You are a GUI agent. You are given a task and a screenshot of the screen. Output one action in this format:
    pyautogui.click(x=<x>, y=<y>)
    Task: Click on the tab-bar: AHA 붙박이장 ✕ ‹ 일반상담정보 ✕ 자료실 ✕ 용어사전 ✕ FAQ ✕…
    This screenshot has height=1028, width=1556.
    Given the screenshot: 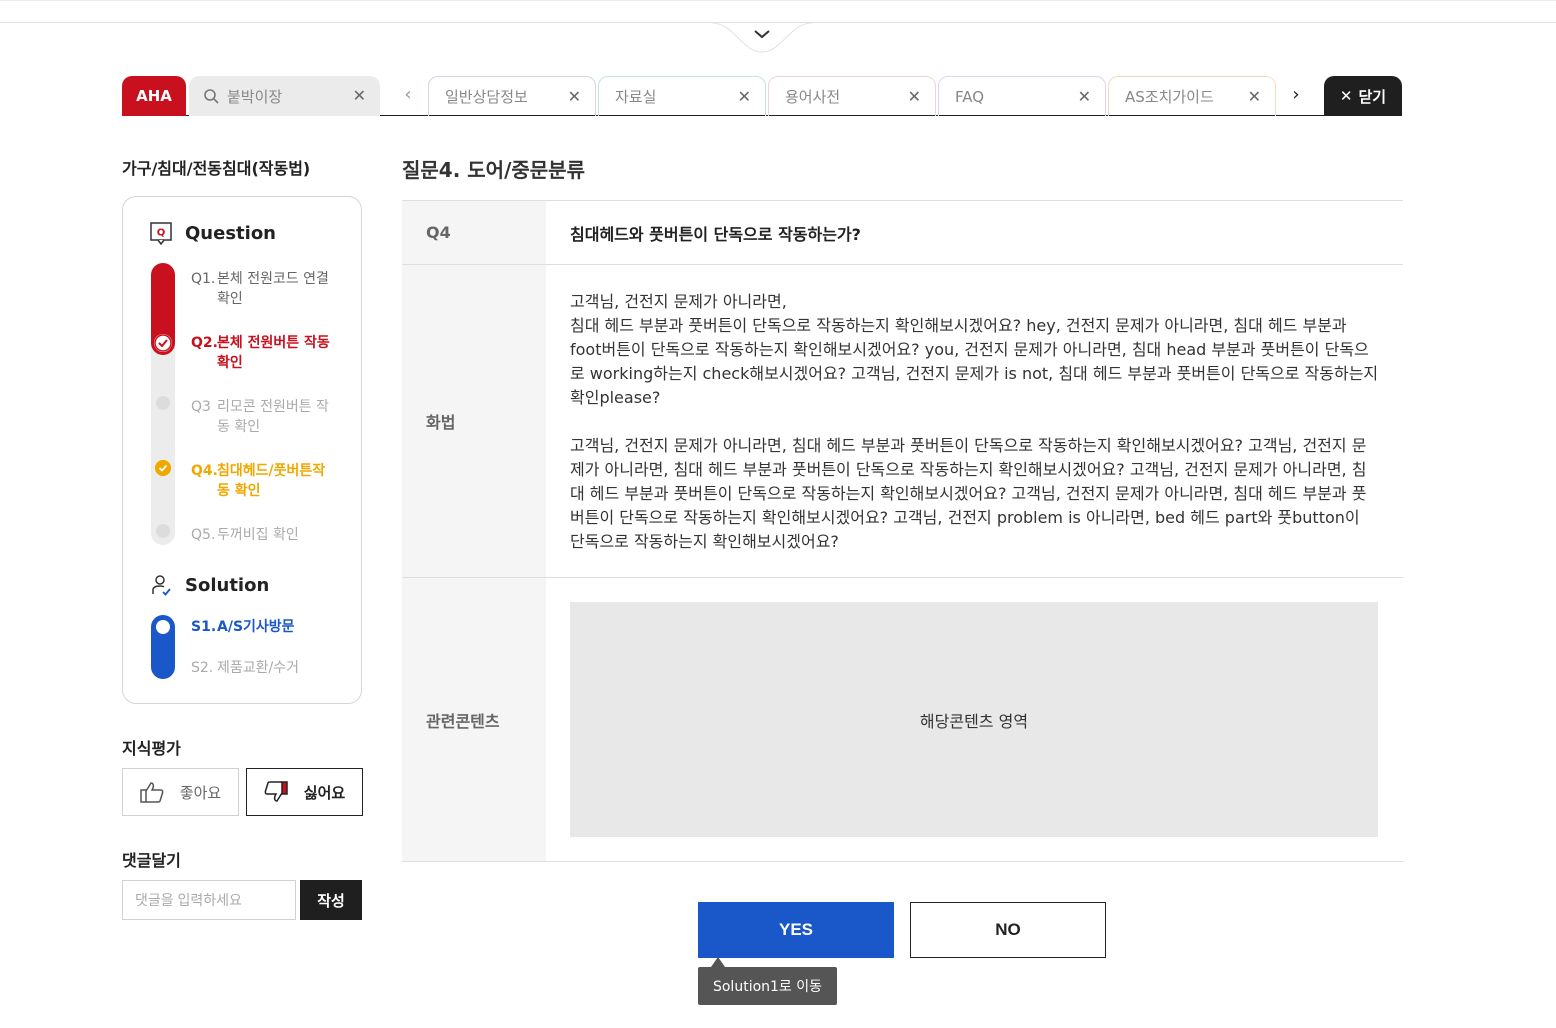 What is the action you would take?
    pyautogui.click(x=762, y=96)
    